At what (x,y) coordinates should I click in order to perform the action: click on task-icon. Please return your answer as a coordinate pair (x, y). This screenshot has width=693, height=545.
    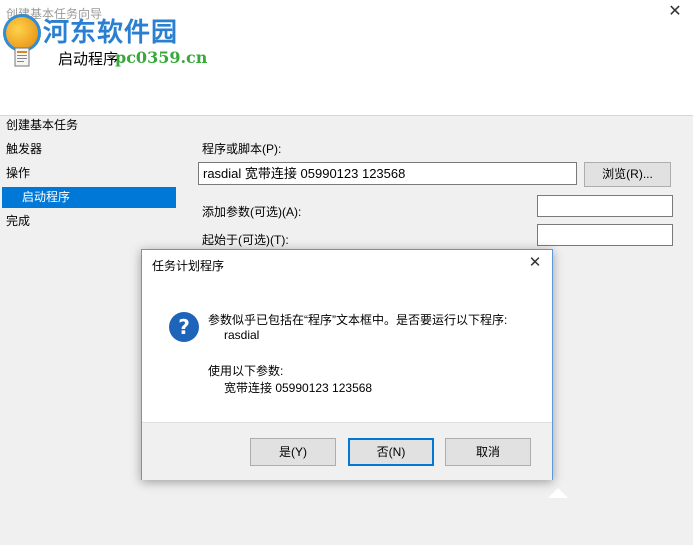
    Looking at the image, I should click on (22, 57).